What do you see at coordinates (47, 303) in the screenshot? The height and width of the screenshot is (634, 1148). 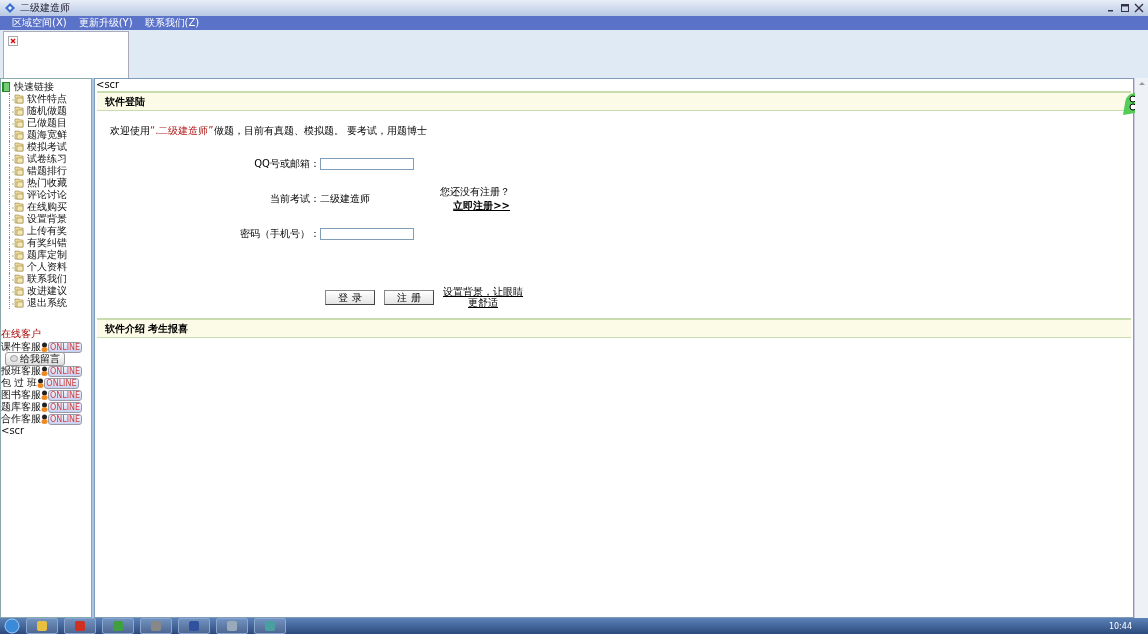 I see `tree-item: 退出系统` at bounding box center [47, 303].